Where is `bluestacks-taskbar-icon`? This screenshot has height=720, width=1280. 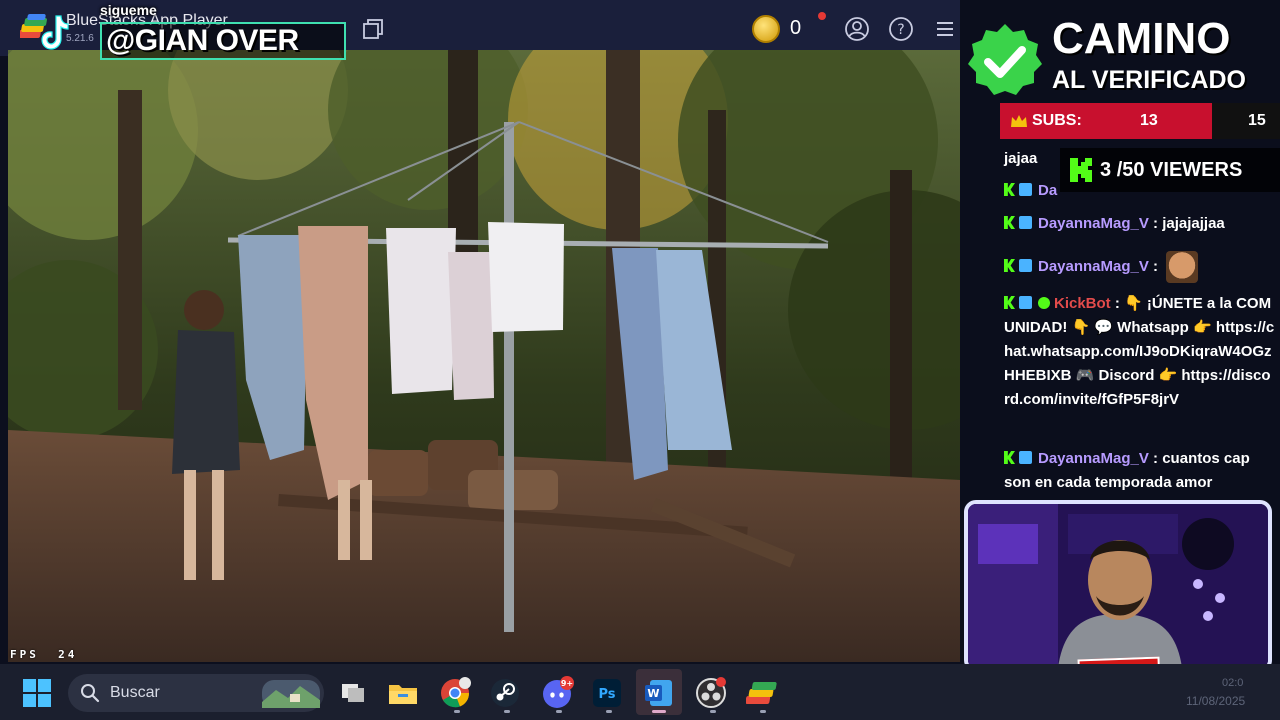
bluestacks-taskbar-icon is located at coordinates (763, 693).